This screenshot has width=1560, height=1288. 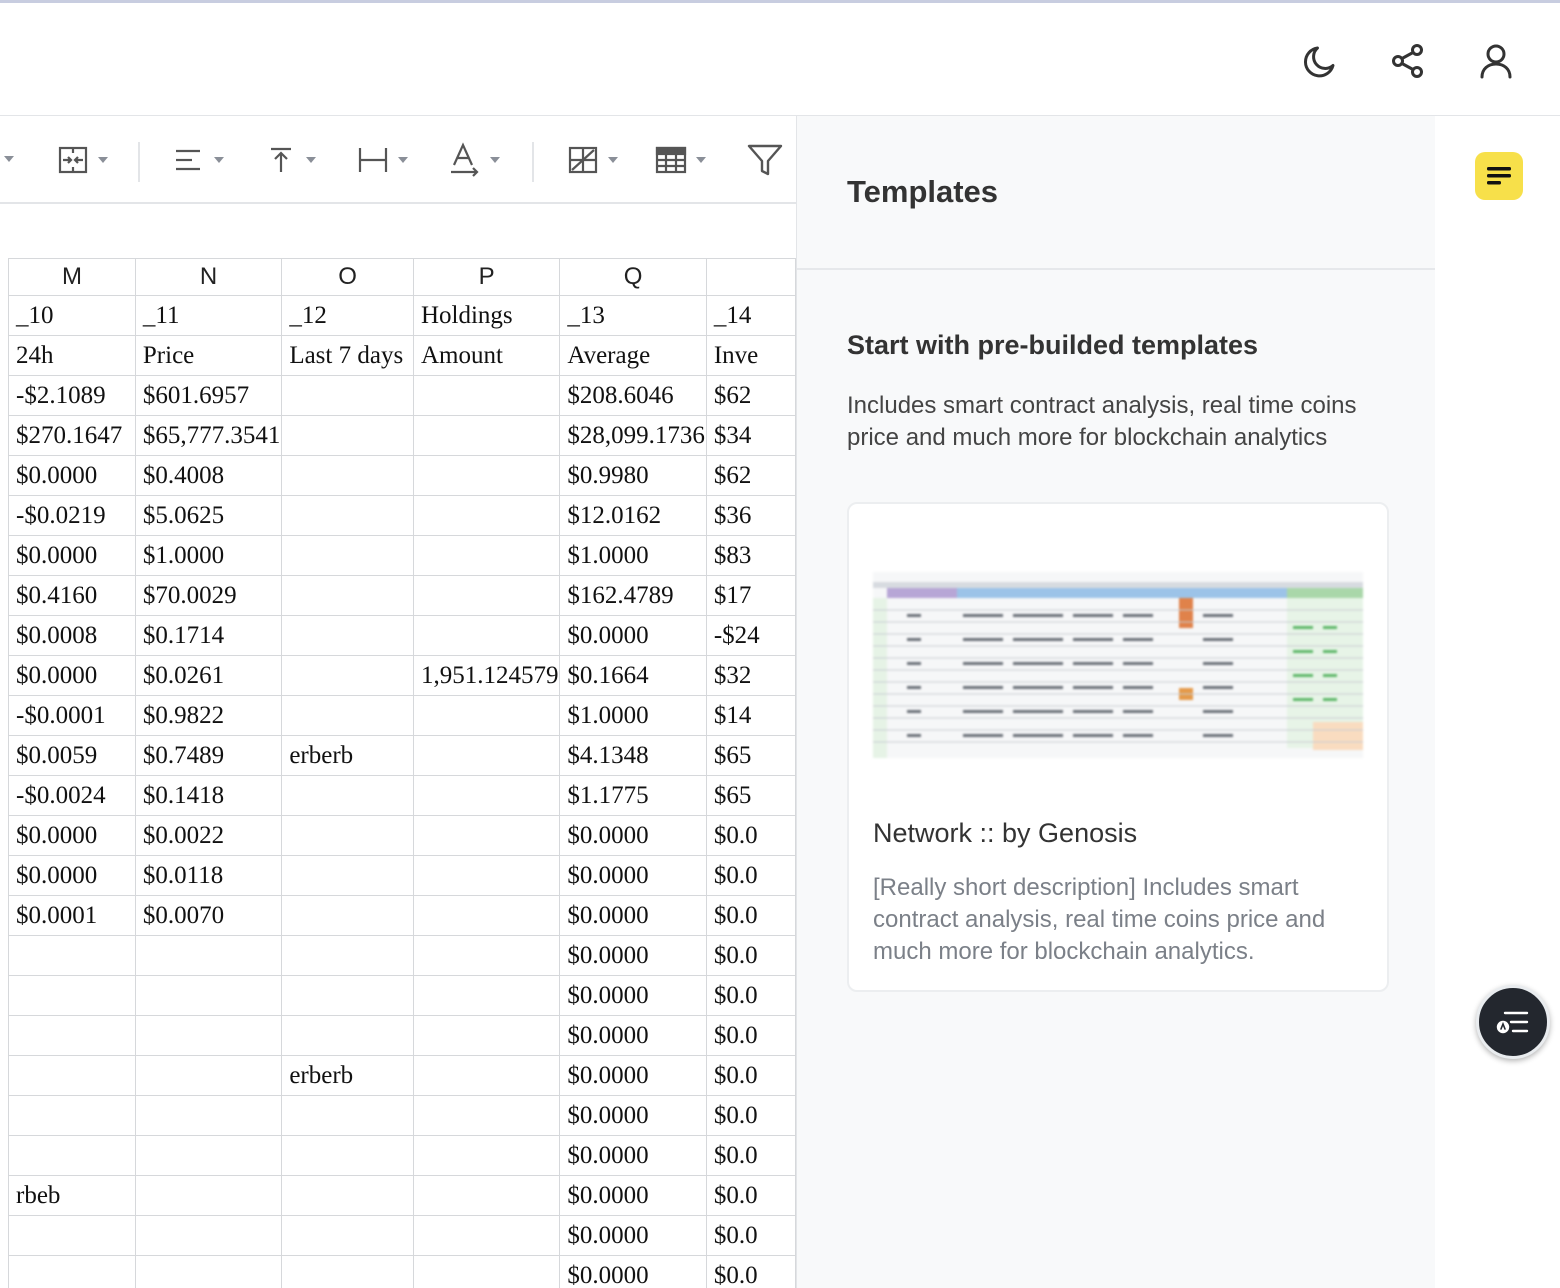 What do you see at coordinates (633, 395) in the screenshot?
I see `cell: $208.6046` at bounding box center [633, 395].